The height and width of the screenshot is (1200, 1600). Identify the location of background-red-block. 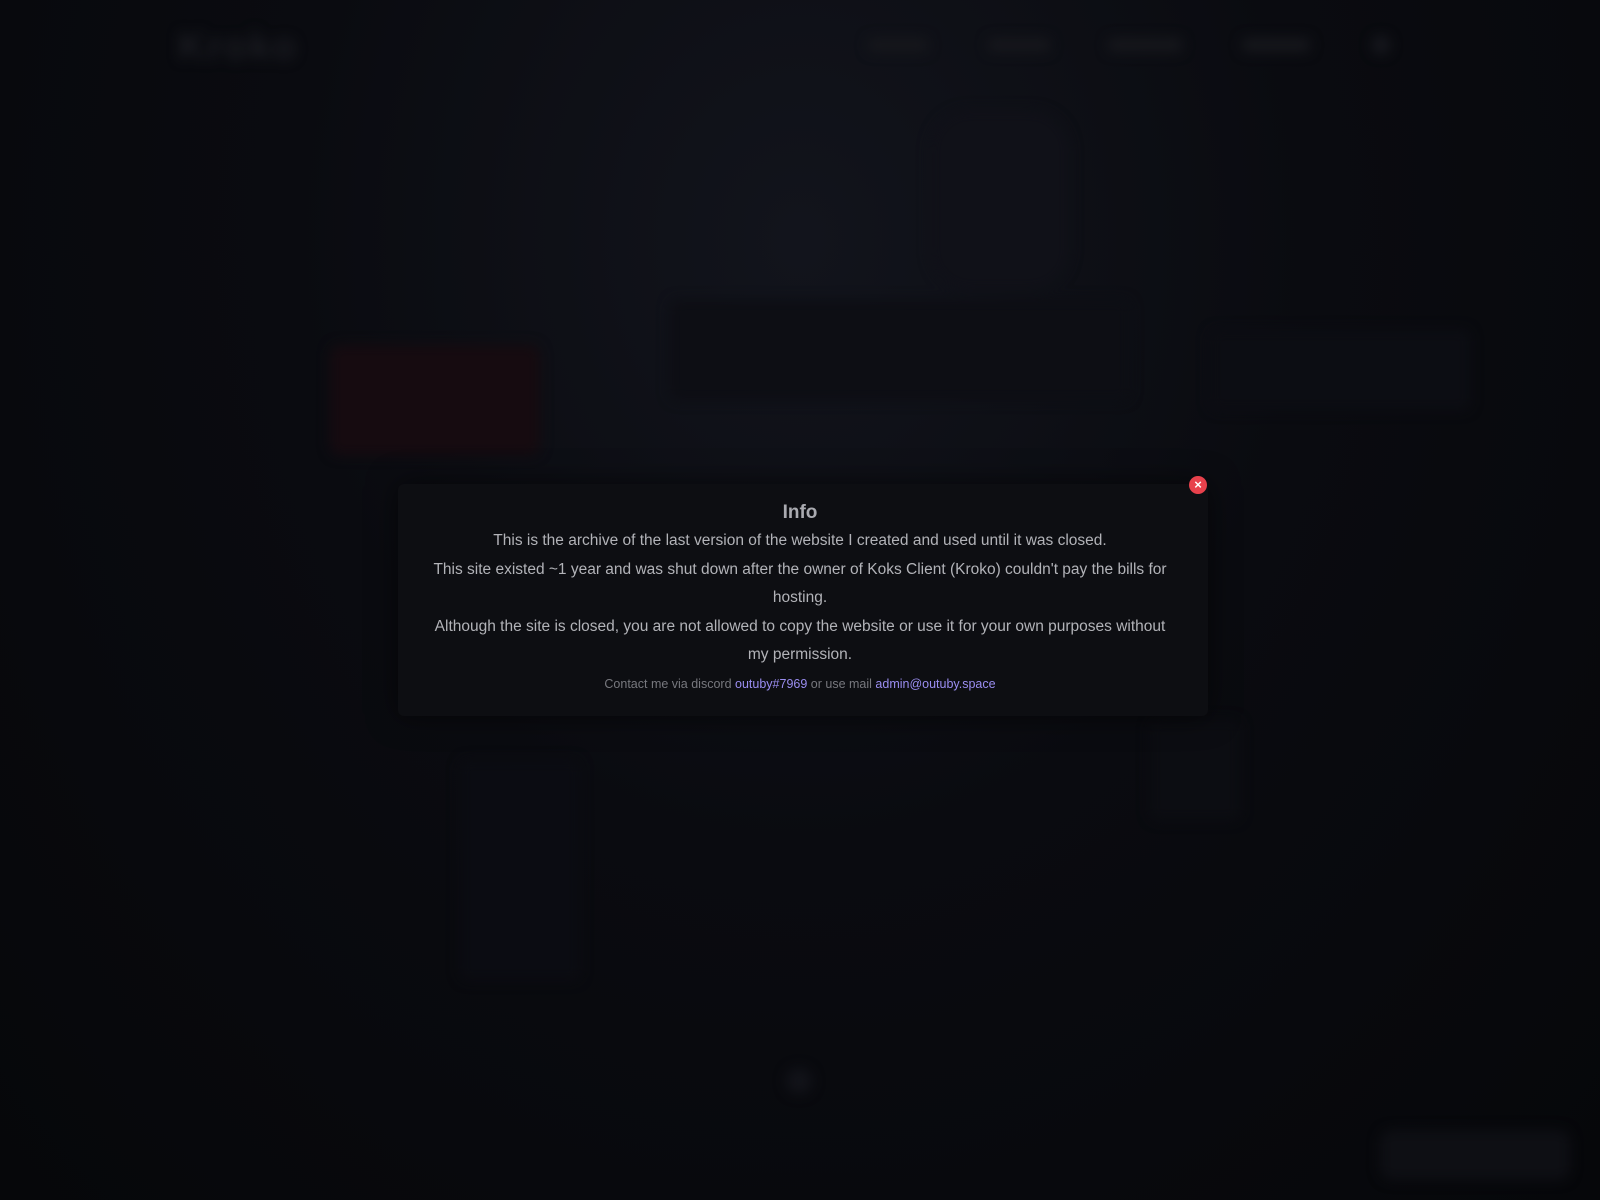
(435, 400).